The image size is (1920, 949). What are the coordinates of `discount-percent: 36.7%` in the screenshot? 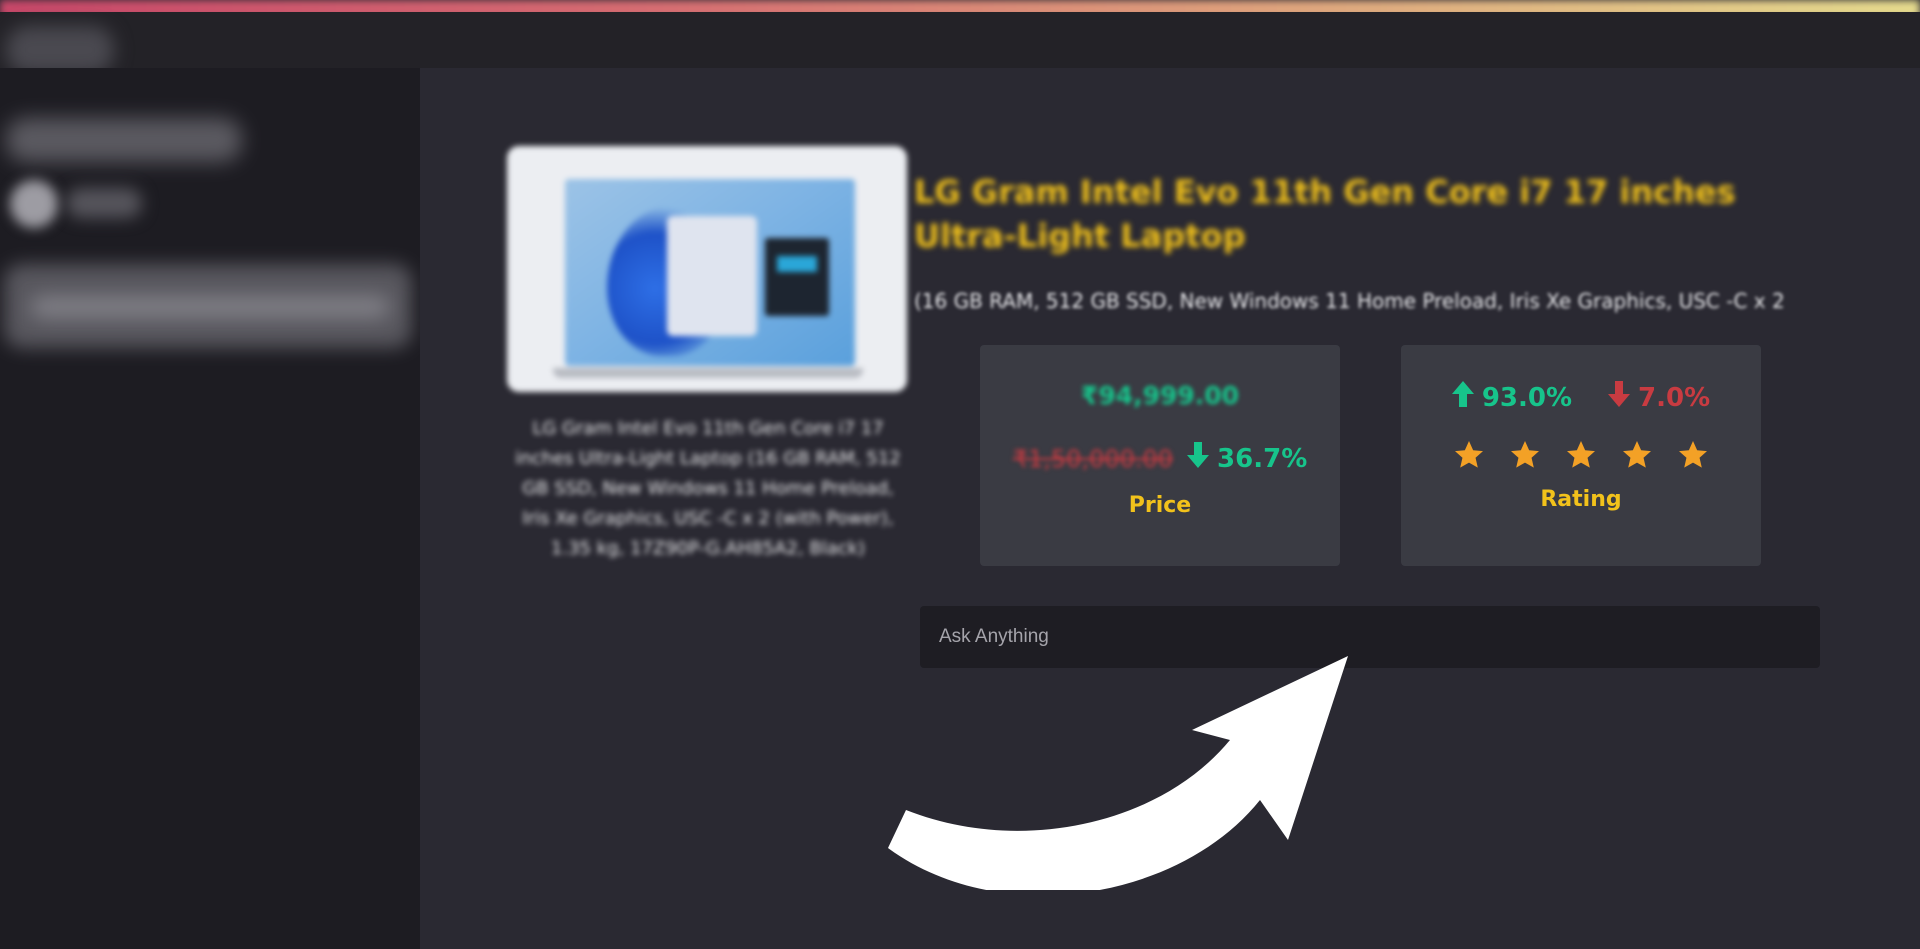 It's located at (1262, 458).